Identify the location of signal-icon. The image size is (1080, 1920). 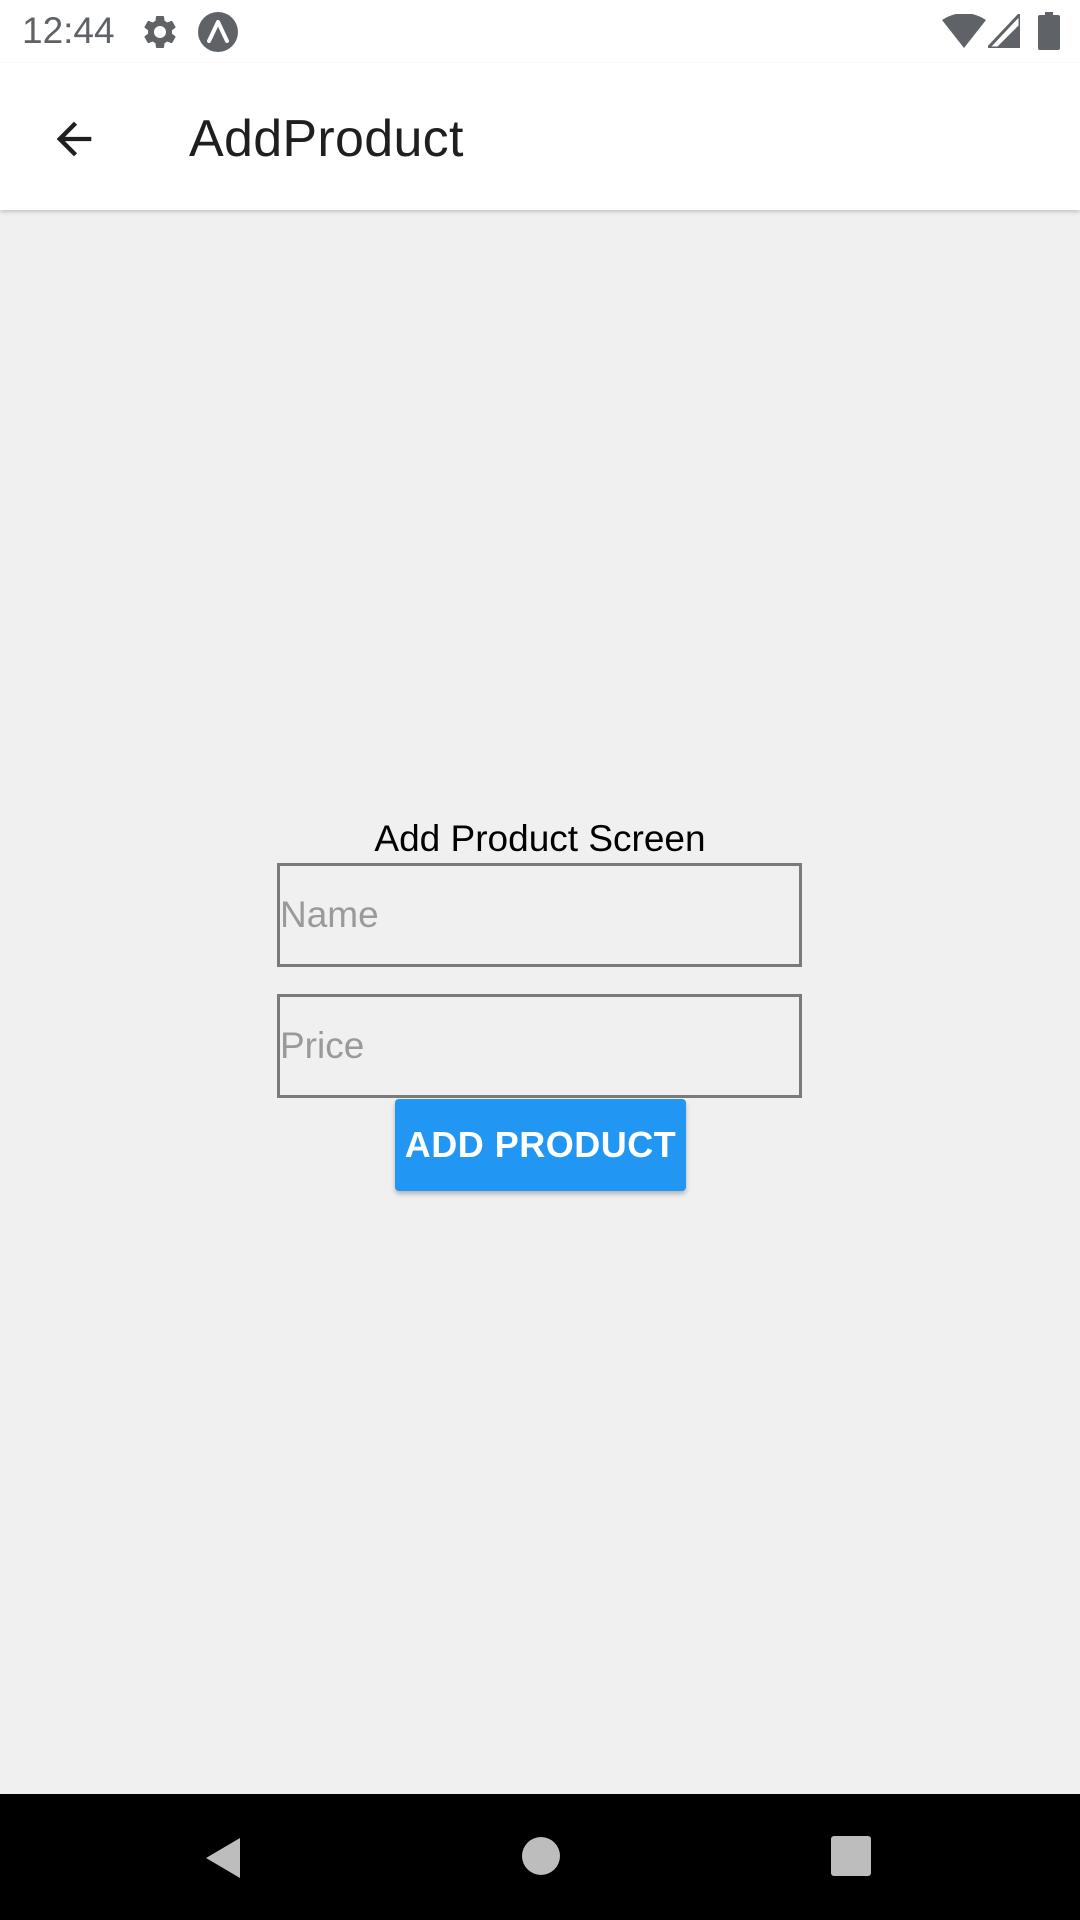
(1003, 30).